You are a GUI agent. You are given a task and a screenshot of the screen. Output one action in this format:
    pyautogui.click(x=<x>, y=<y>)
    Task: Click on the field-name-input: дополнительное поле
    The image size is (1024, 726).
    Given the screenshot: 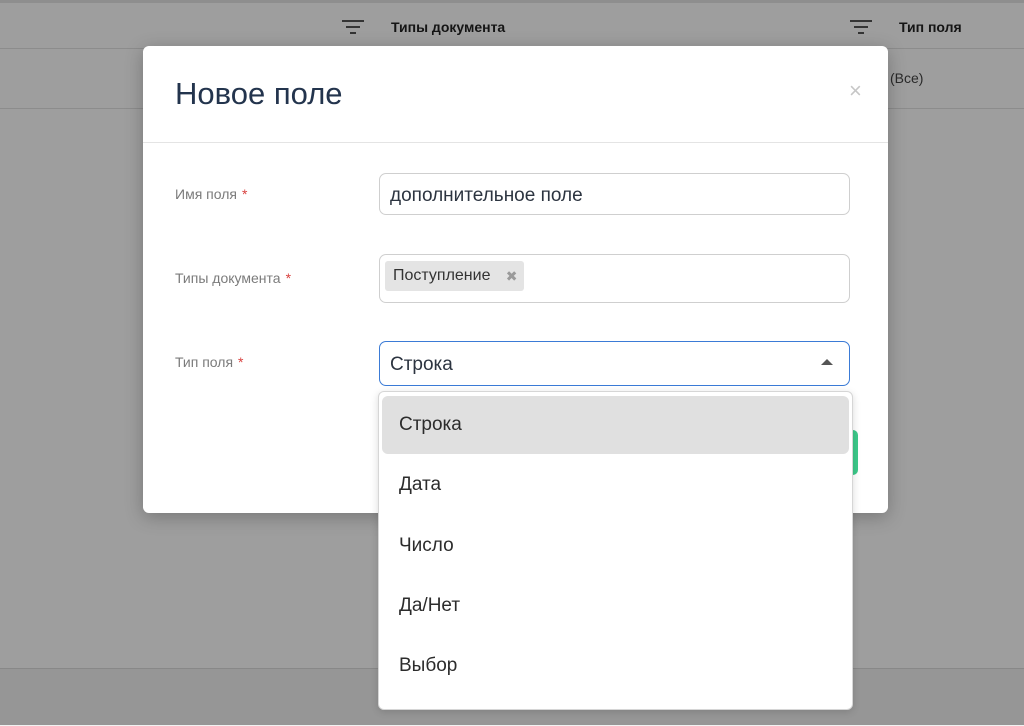 What is the action you would take?
    pyautogui.click(x=614, y=194)
    